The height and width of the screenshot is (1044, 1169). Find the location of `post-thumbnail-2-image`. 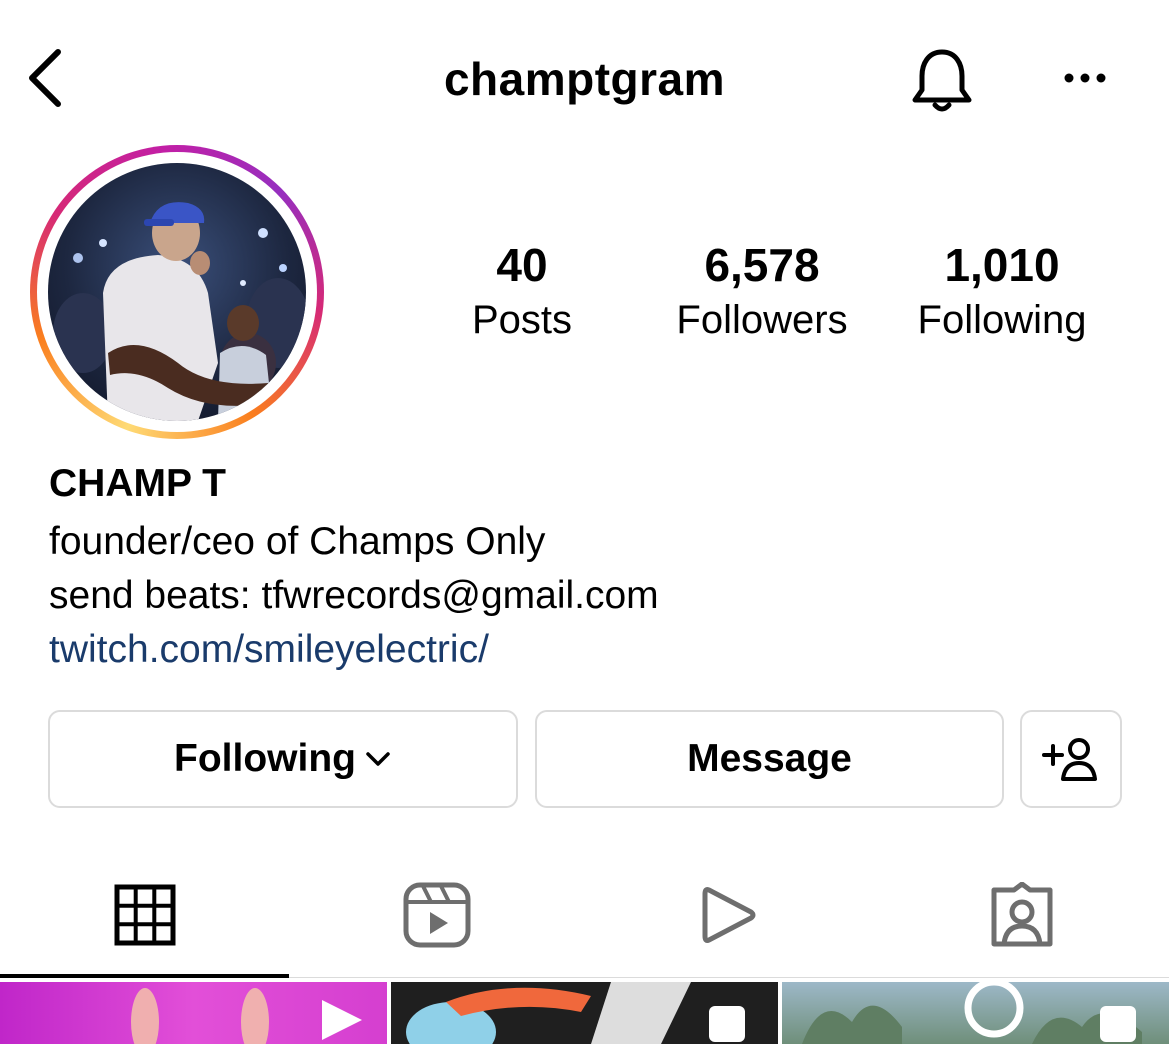

post-thumbnail-2-image is located at coordinates (575, 1013).